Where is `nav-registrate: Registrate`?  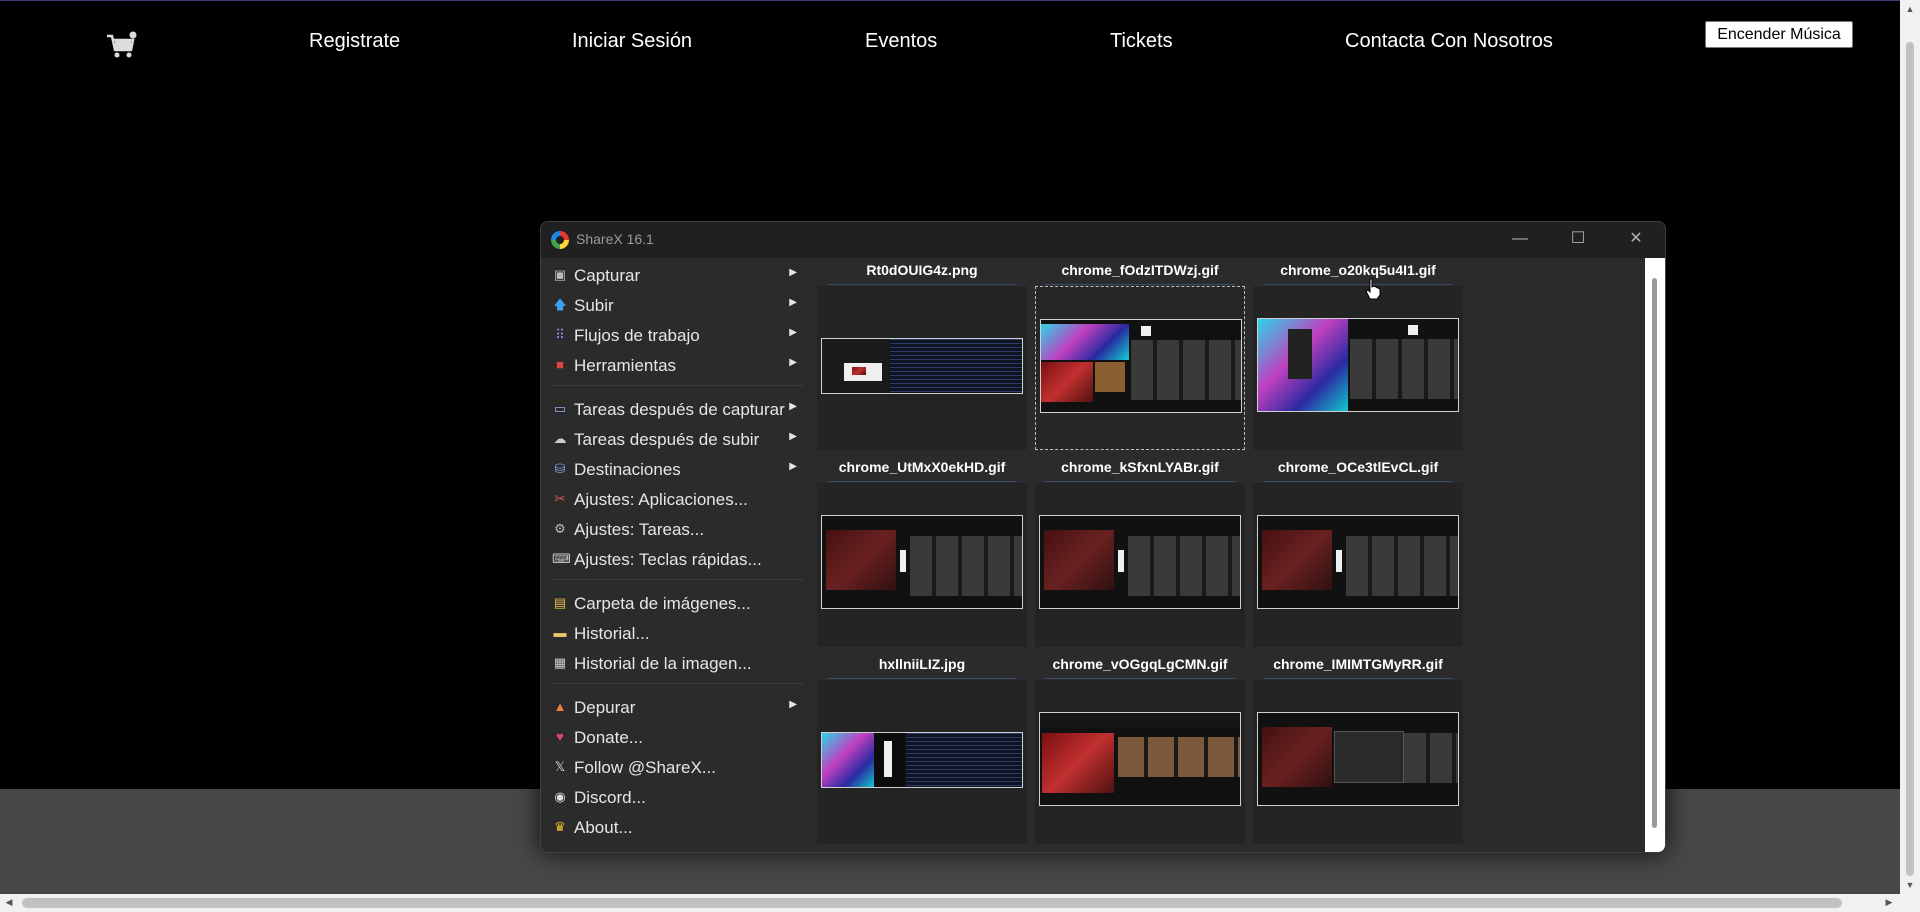 nav-registrate: Registrate is located at coordinates (354, 41).